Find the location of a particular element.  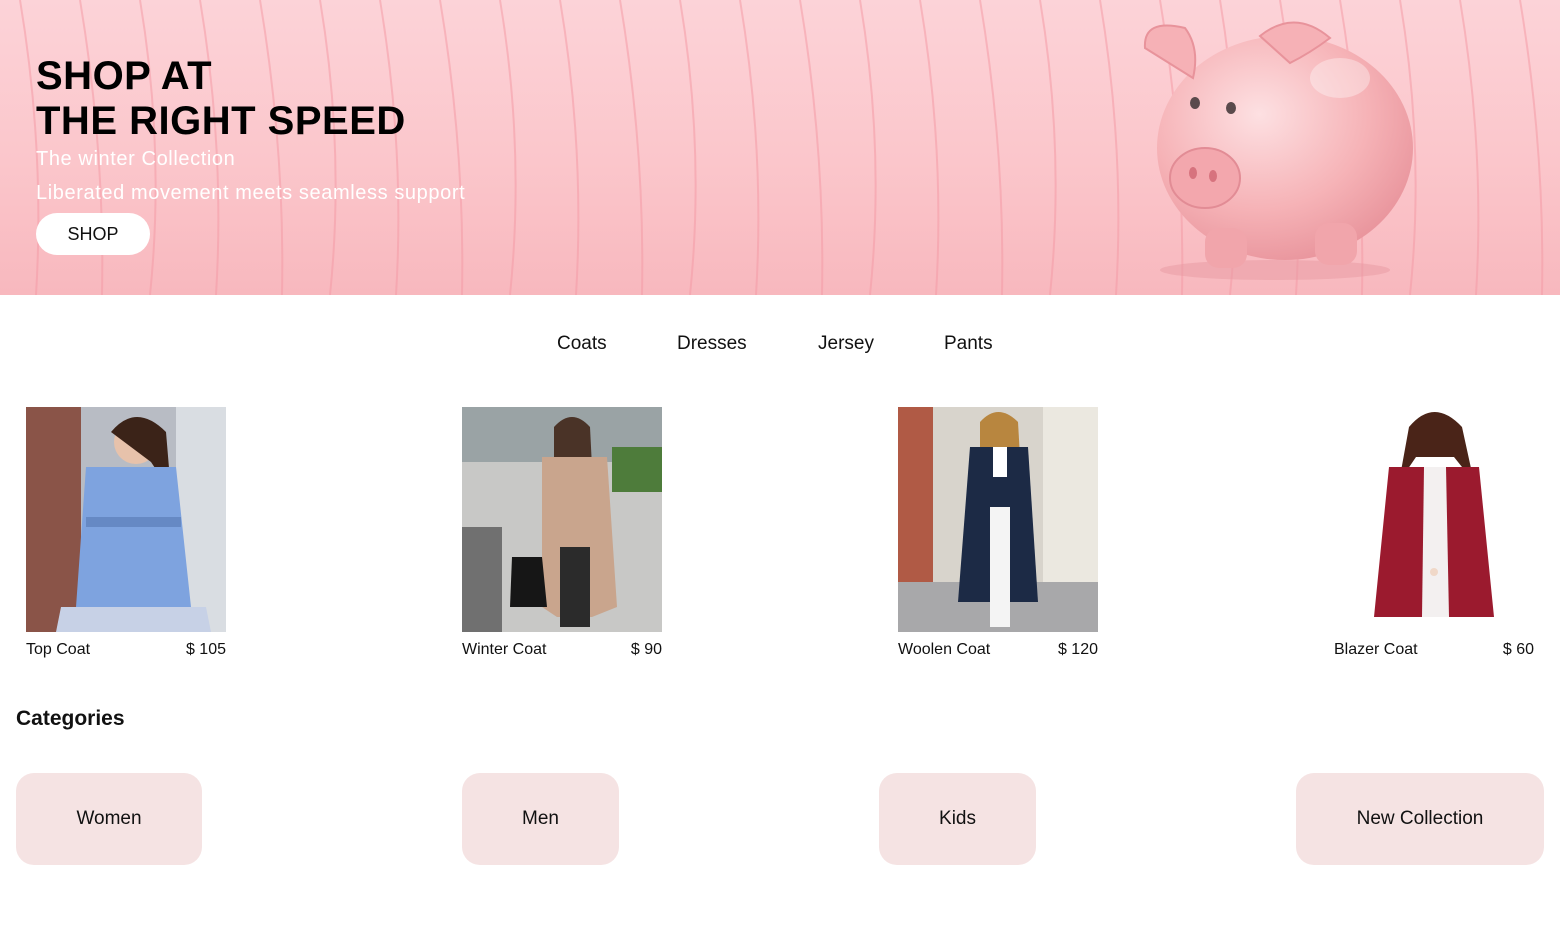

category-men: Men is located at coordinates (540, 819).